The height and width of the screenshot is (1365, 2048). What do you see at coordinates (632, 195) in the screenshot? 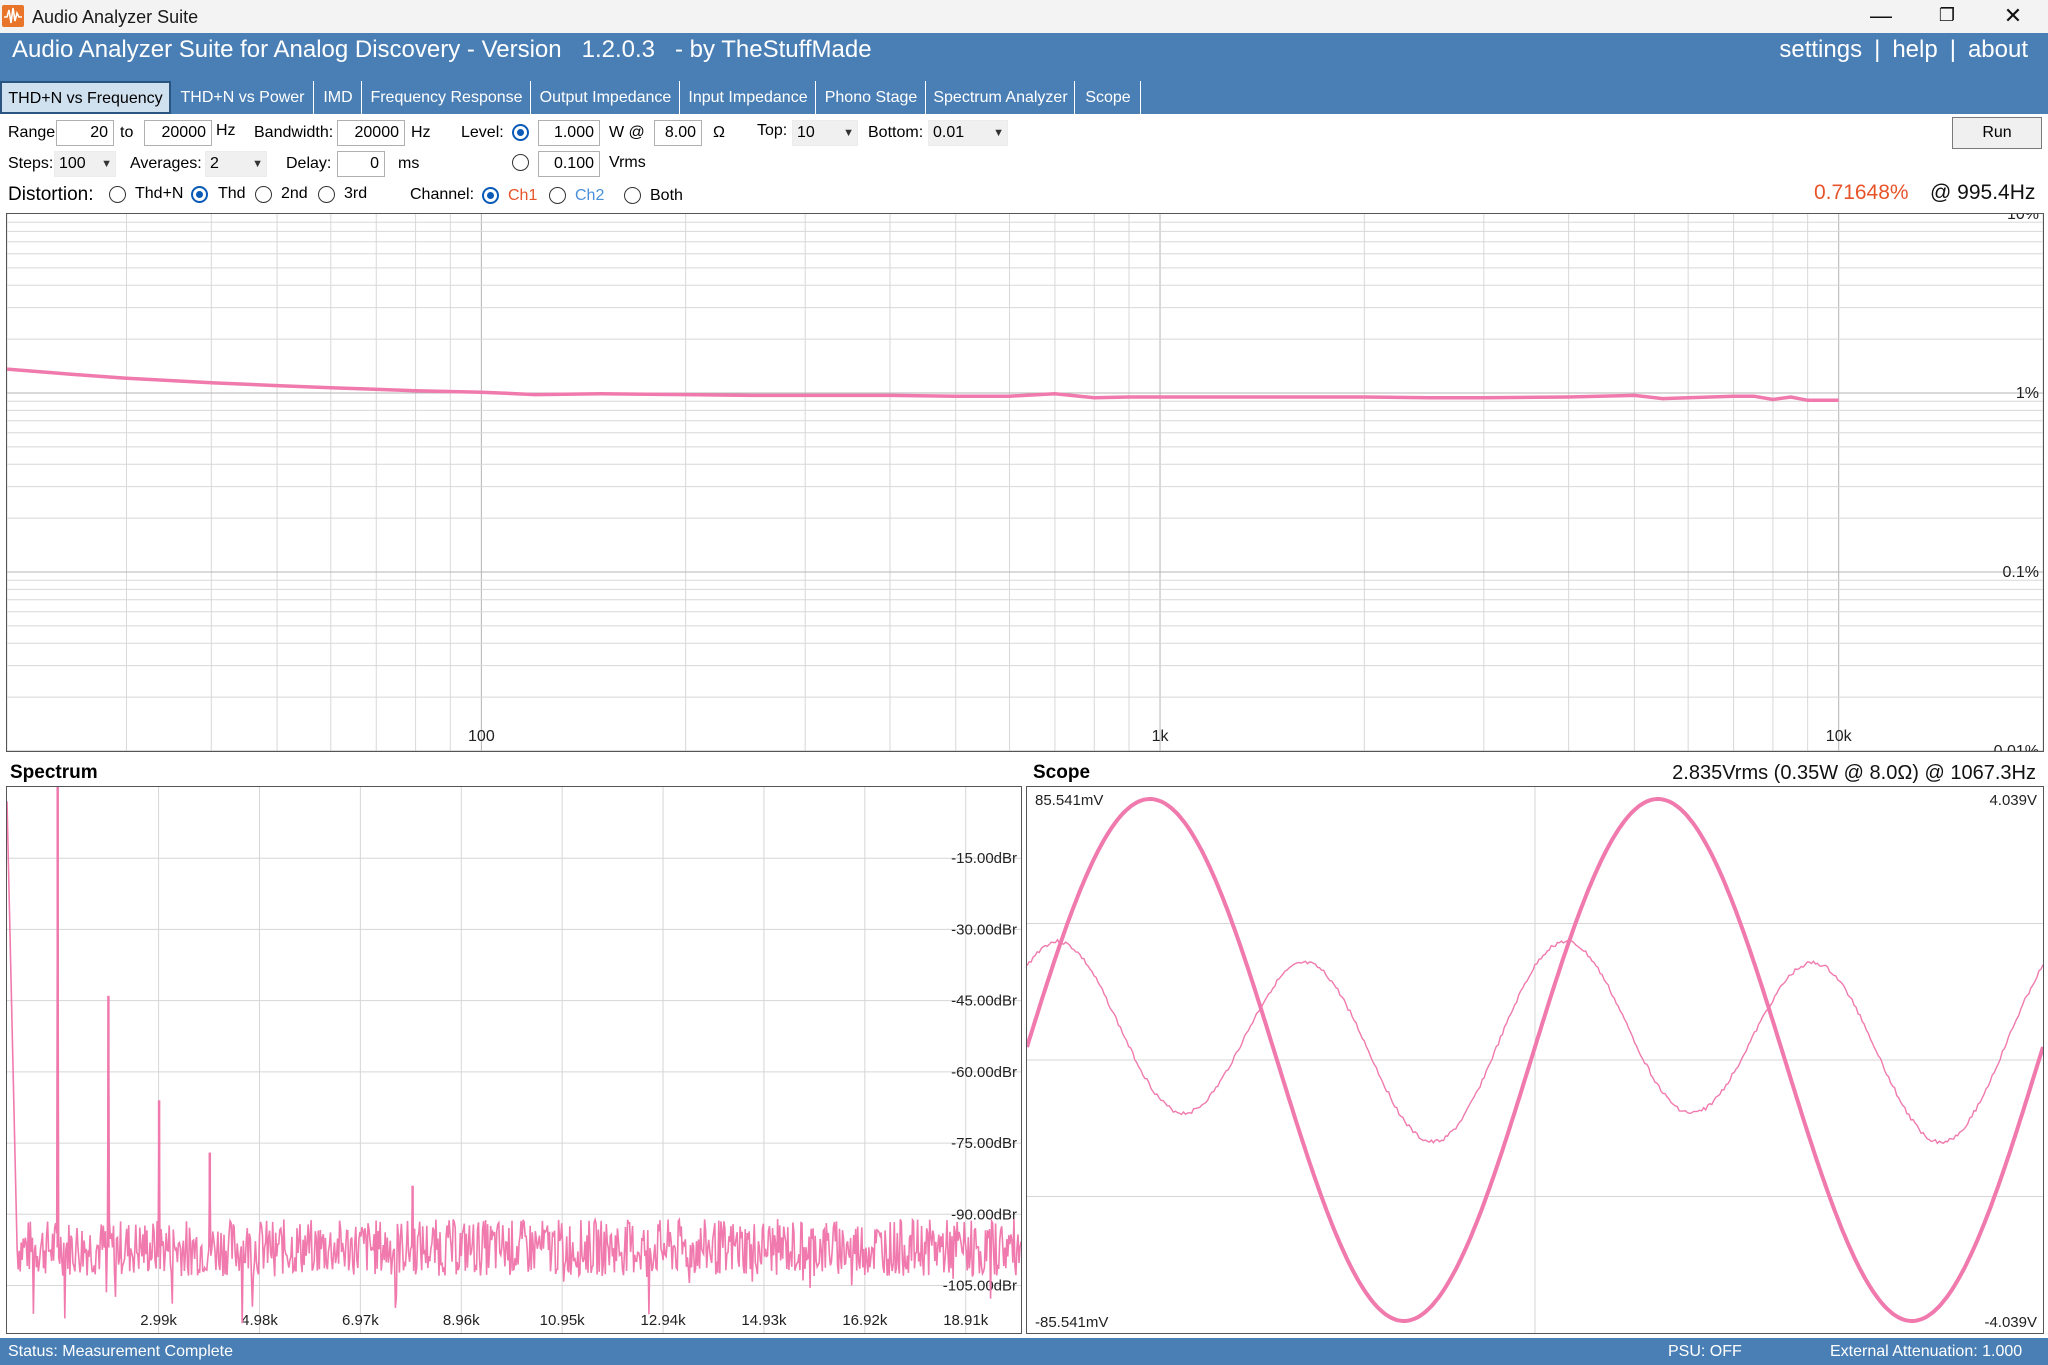
I see `channel-both-radio` at bounding box center [632, 195].